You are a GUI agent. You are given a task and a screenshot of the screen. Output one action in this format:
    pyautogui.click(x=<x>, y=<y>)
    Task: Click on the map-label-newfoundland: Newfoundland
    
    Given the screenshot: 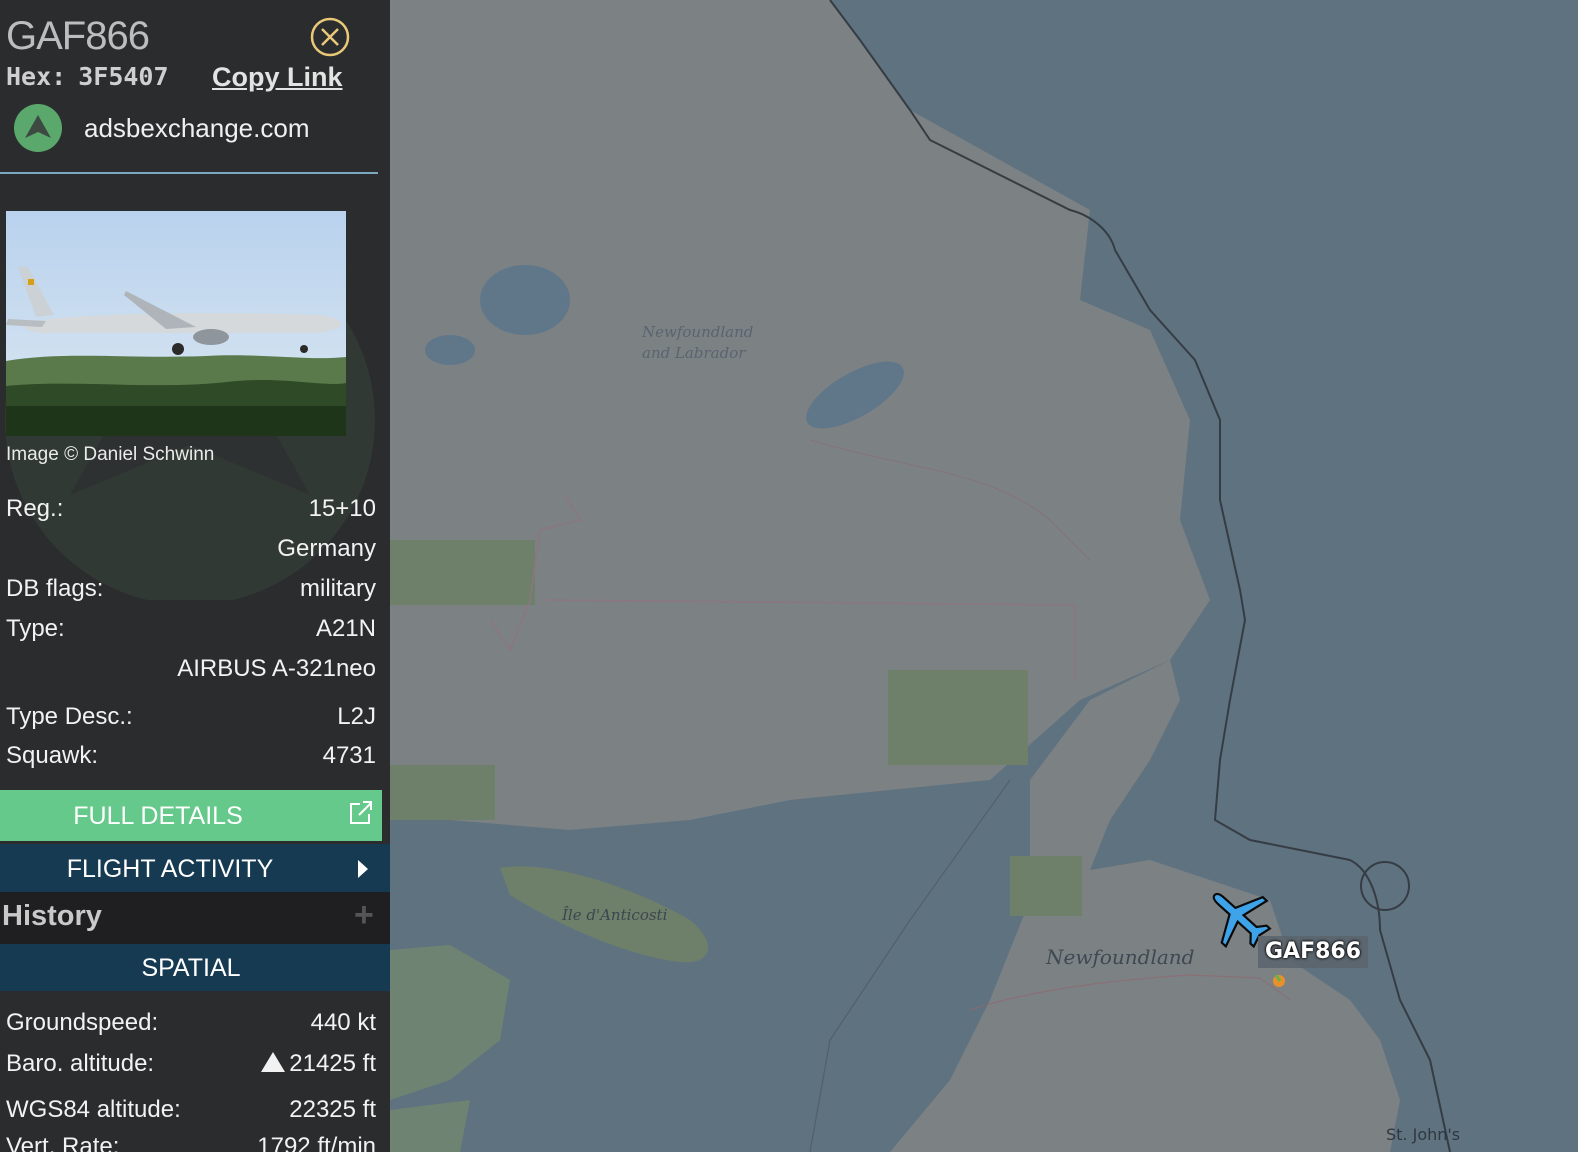 What is the action you would take?
    pyautogui.click(x=1120, y=957)
    